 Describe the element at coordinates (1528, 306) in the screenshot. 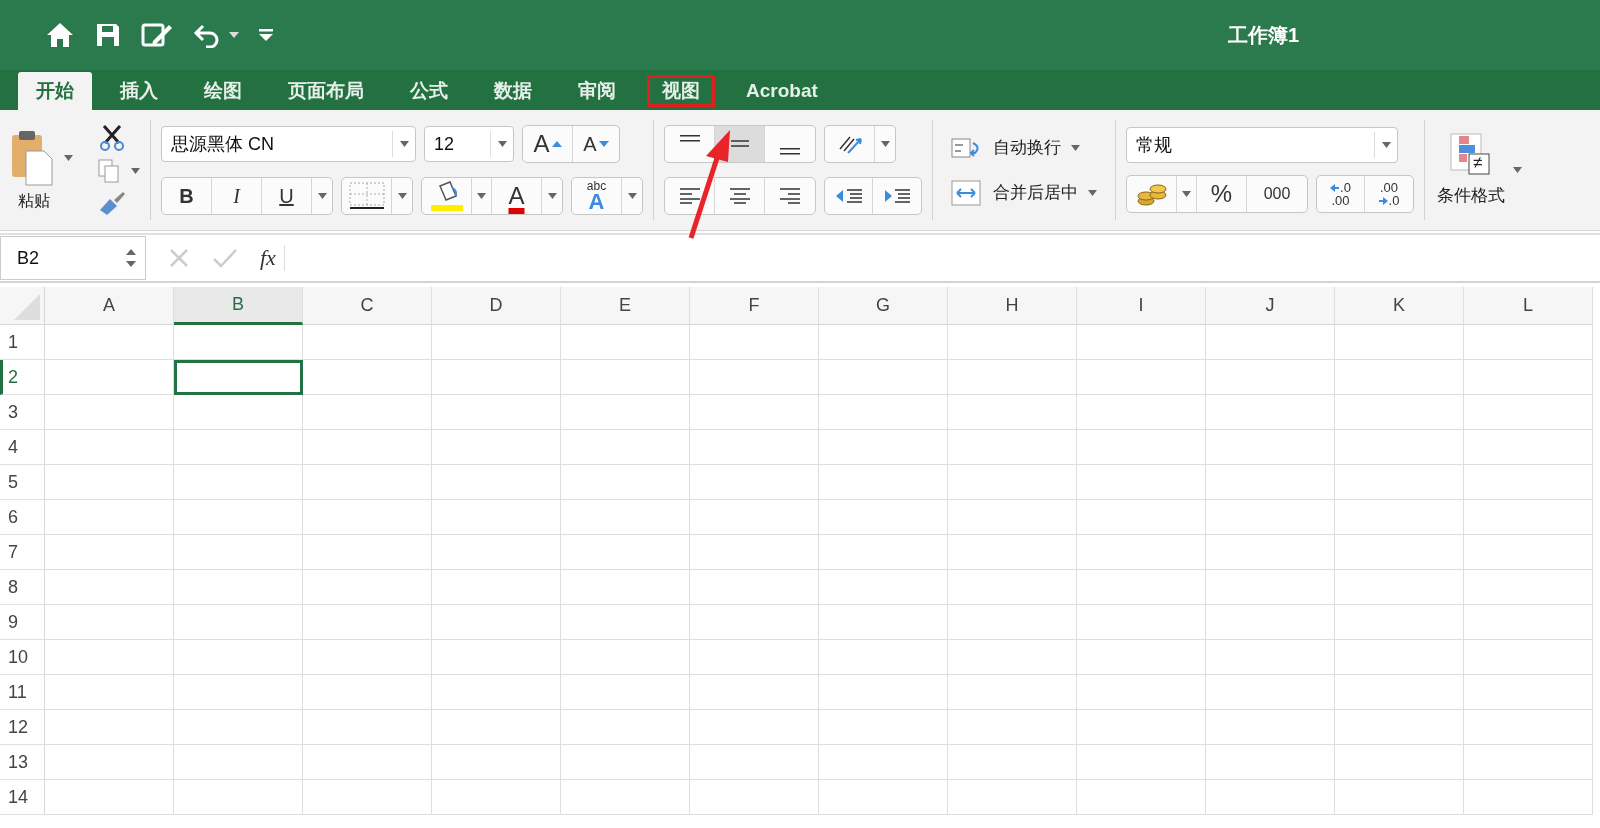

I see `column-header: L` at that location.